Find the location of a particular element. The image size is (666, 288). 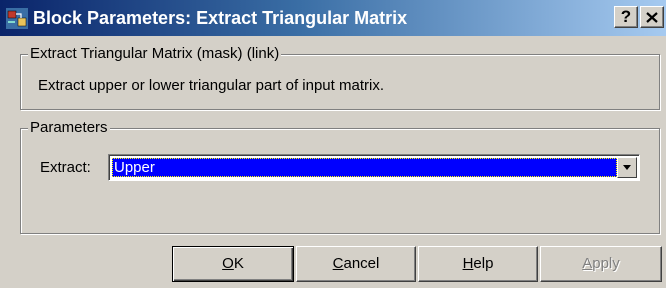

ok-button-label: K is located at coordinates (238, 263).